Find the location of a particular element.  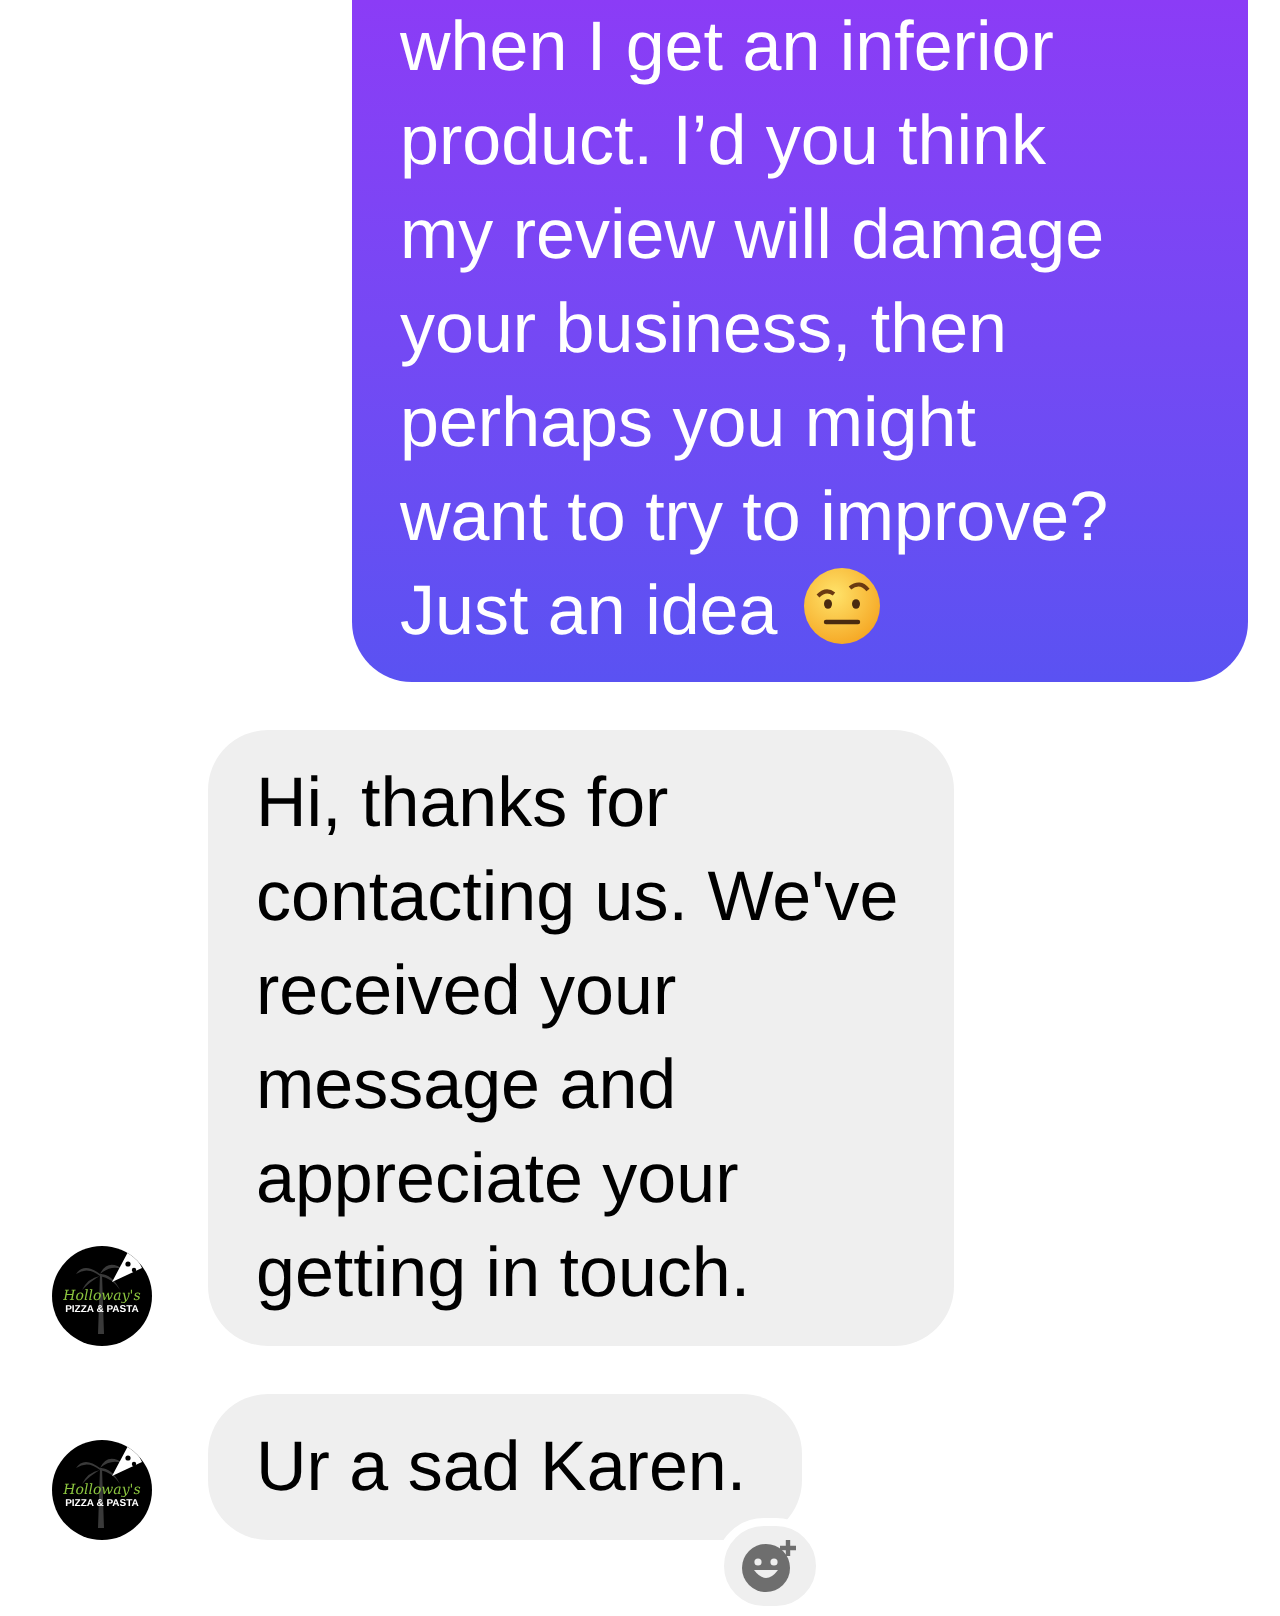

message-text: Ur a sad Karen. is located at coordinates (501, 1468).